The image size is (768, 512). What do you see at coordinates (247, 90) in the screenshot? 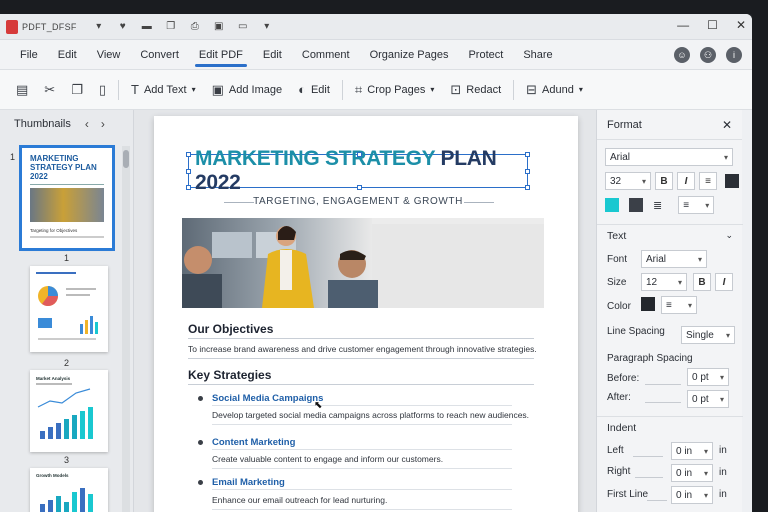
I see `add-image-button: ▣ Add Image` at bounding box center [247, 90].